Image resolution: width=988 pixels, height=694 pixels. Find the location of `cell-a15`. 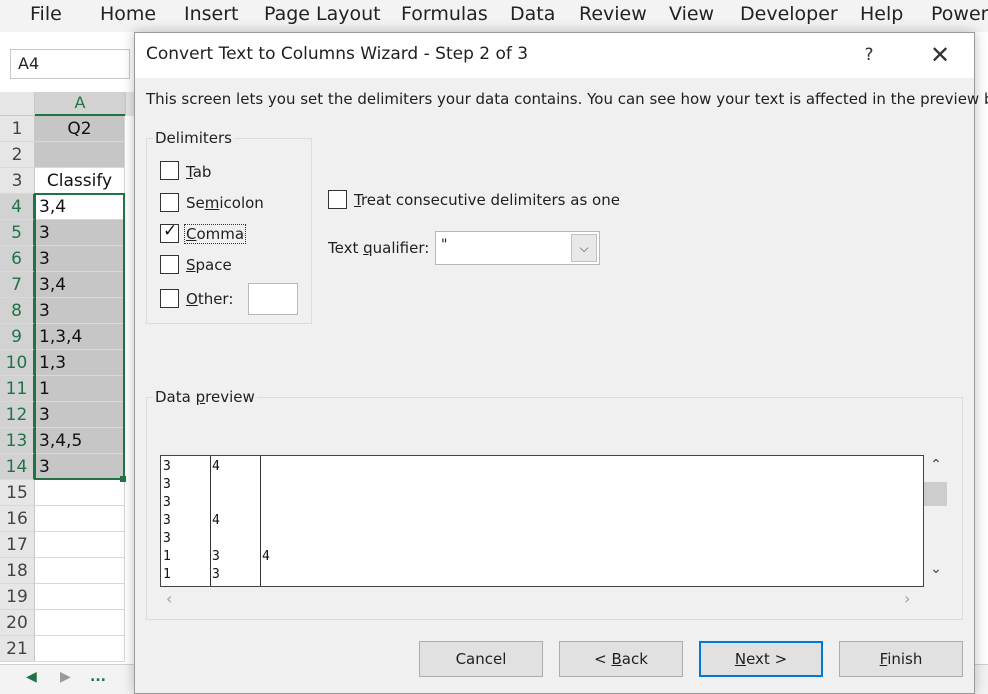

cell-a15 is located at coordinates (80, 493).